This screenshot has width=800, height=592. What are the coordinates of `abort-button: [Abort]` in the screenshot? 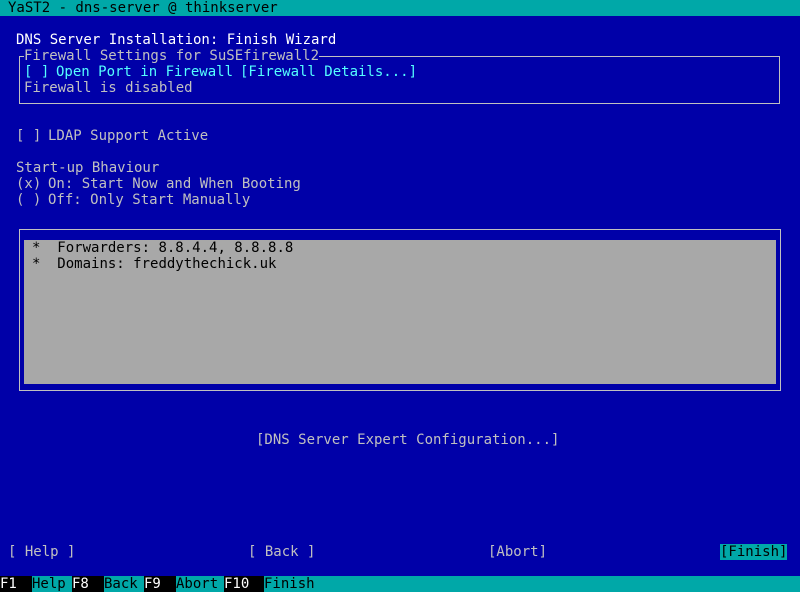 It's located at (517, 552).